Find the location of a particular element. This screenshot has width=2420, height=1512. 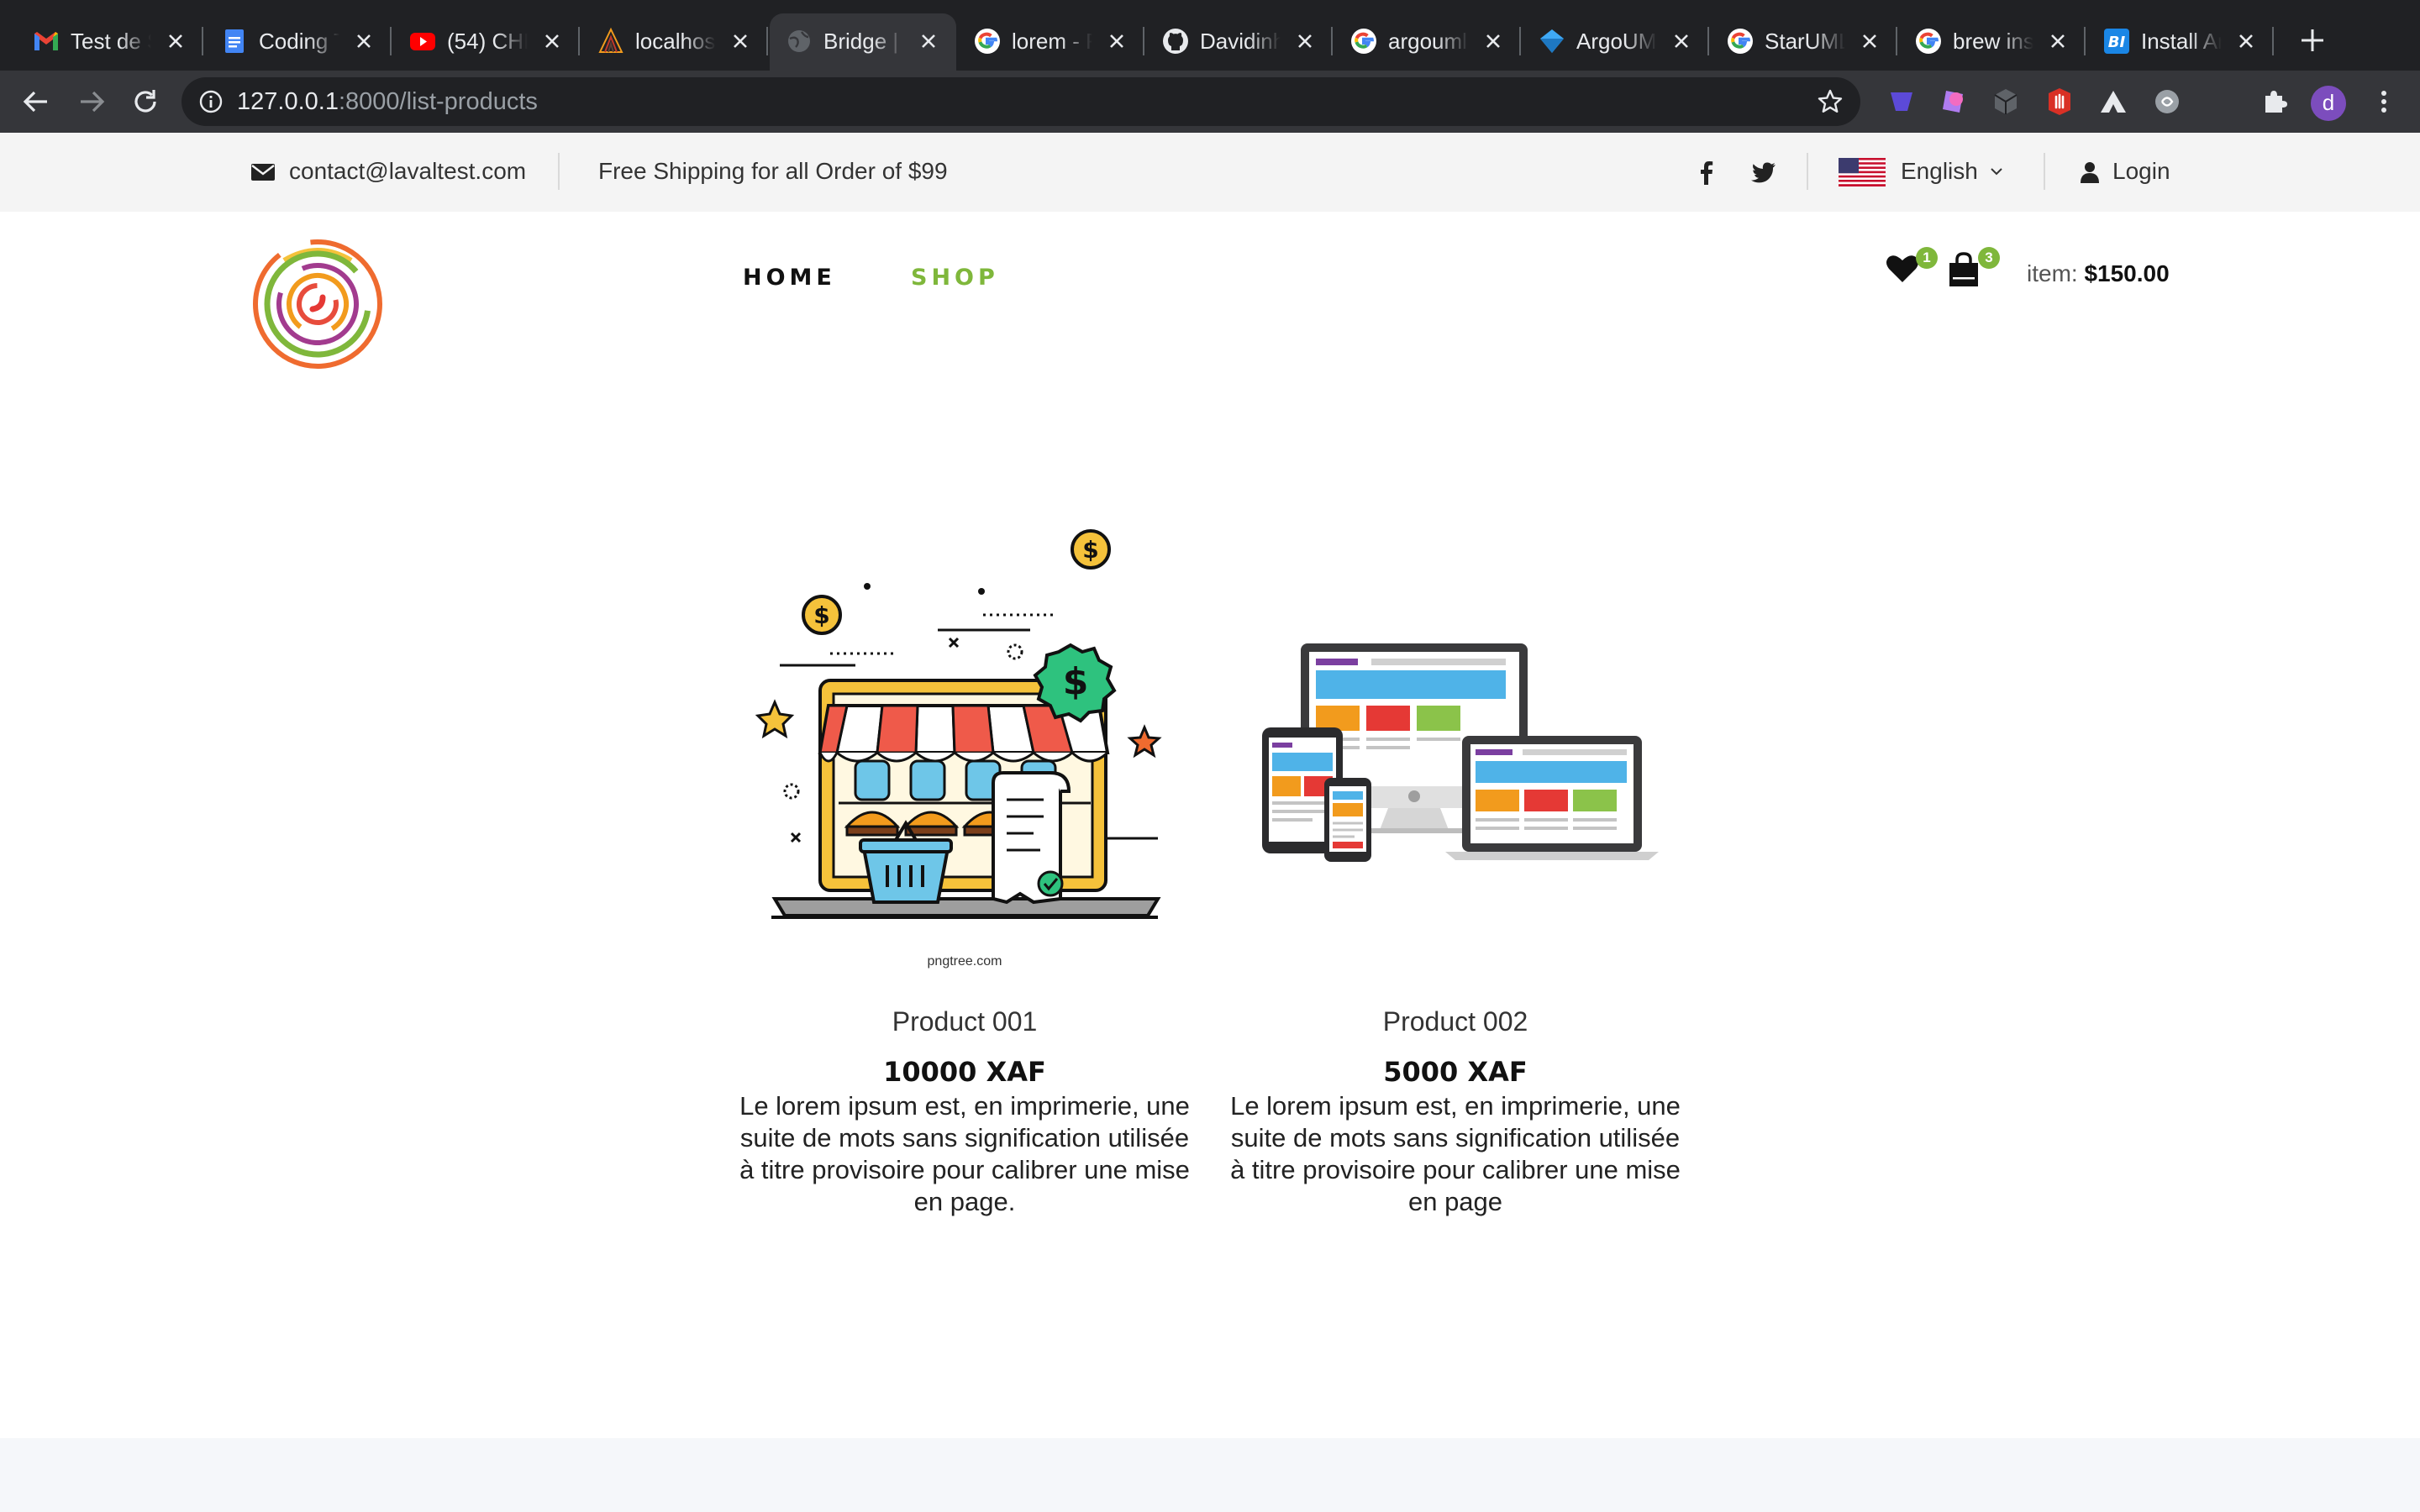

address-bar: 127.0.0.1:8000/list-products is located at coordinates (1021, 101).